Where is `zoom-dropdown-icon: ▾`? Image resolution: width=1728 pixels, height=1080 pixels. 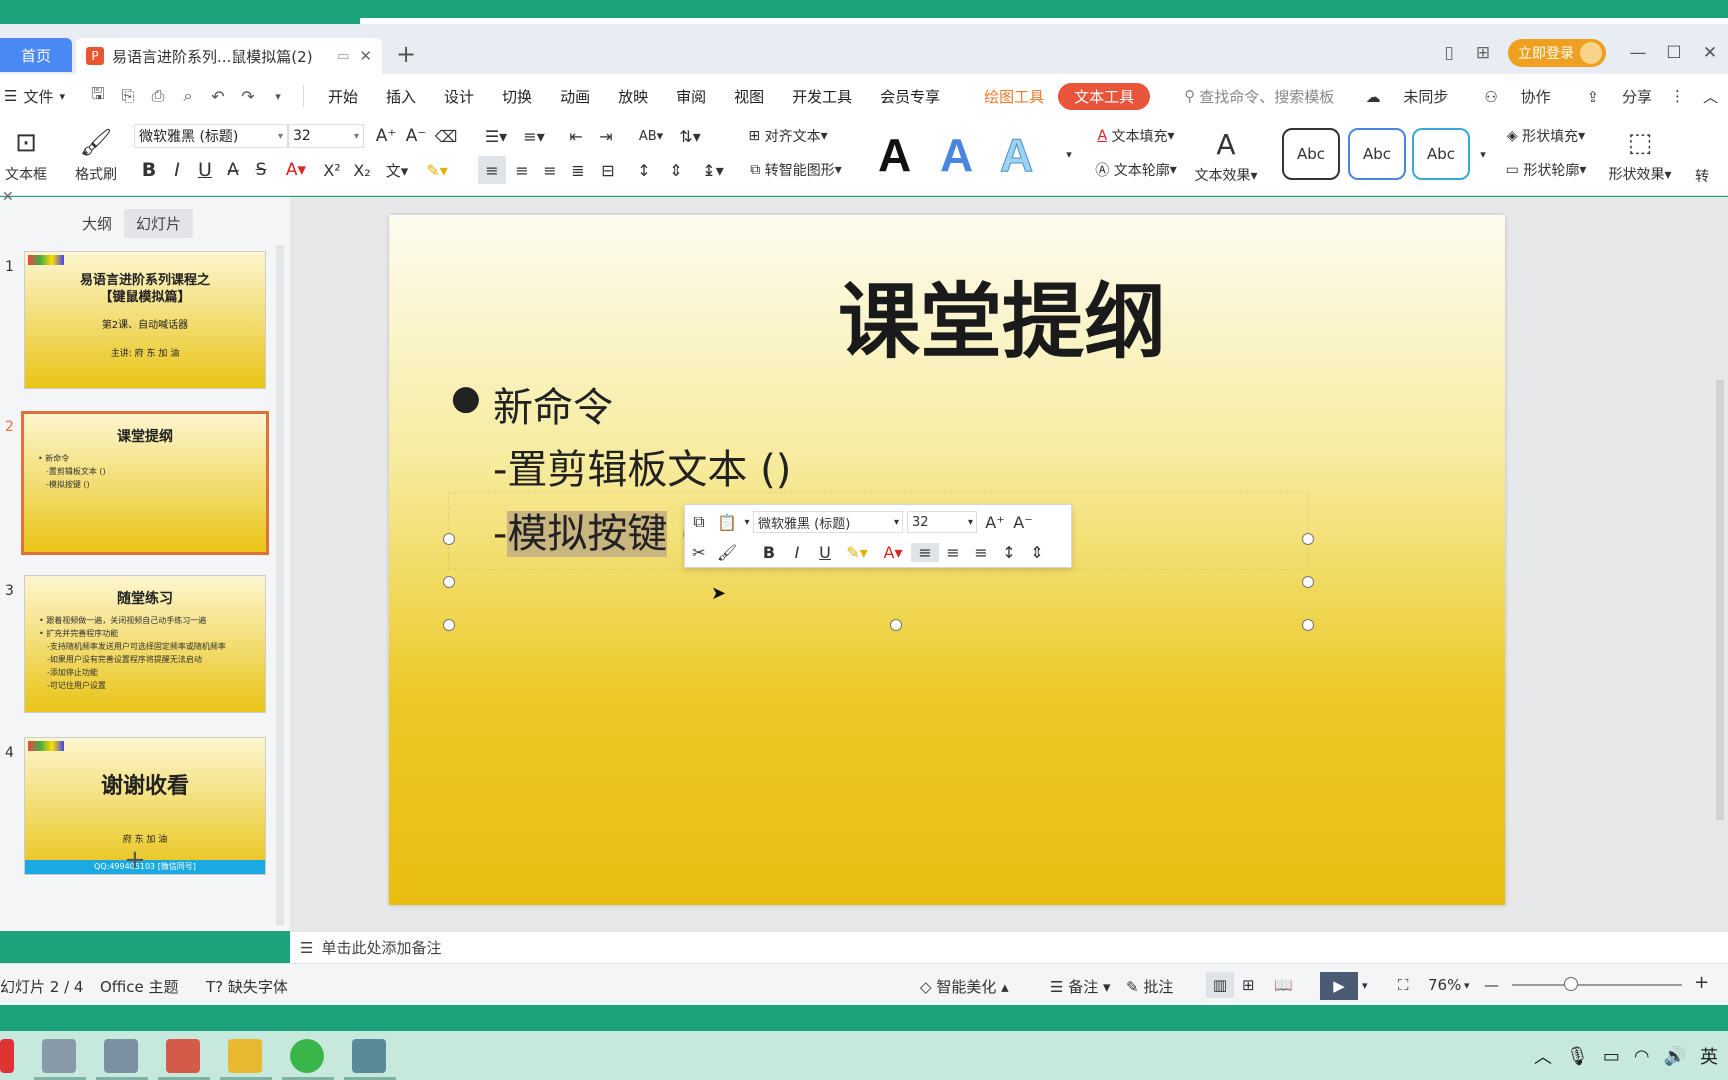
zoom-dropdown-icon: ▾ is located at coordinates (1467, 985).